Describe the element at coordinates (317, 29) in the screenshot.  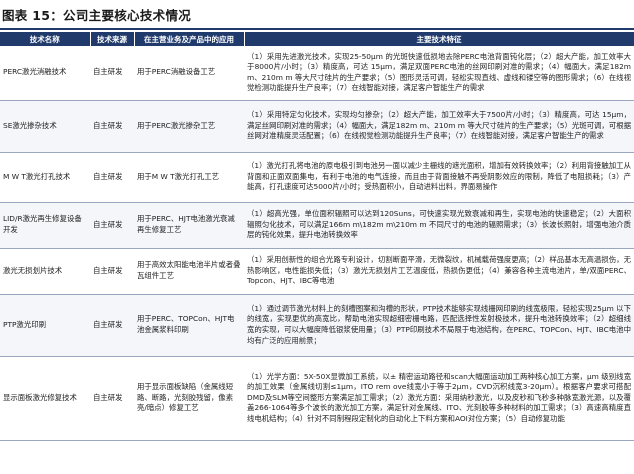
I see `title-divider` at that location.